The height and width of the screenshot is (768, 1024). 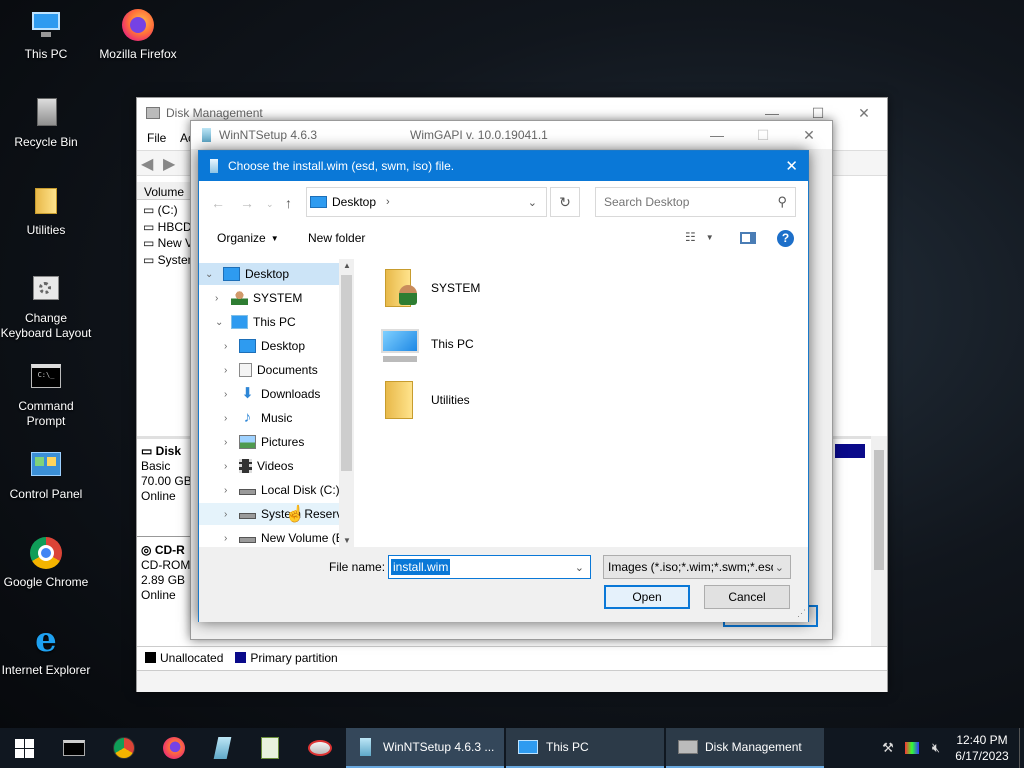 I want to click on resize-grip-icon: ⋰, so click(x=801, y=613).